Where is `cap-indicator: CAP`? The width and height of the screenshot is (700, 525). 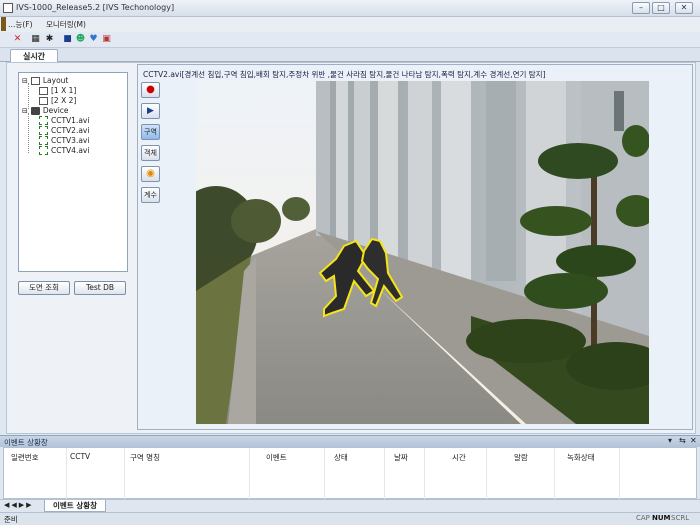 cap-indicator: CAP is located at coordinates (643, 518).